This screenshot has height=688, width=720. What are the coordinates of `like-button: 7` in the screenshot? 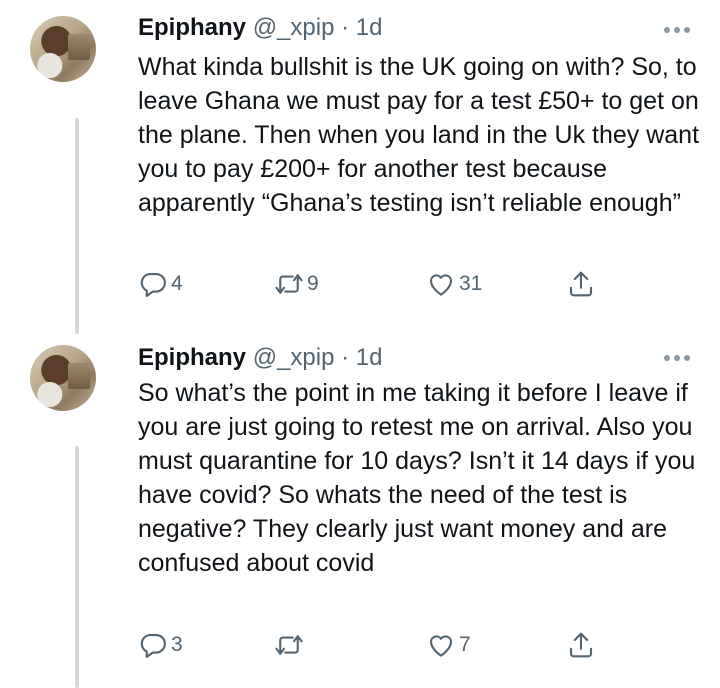 It's located at (448, 645).